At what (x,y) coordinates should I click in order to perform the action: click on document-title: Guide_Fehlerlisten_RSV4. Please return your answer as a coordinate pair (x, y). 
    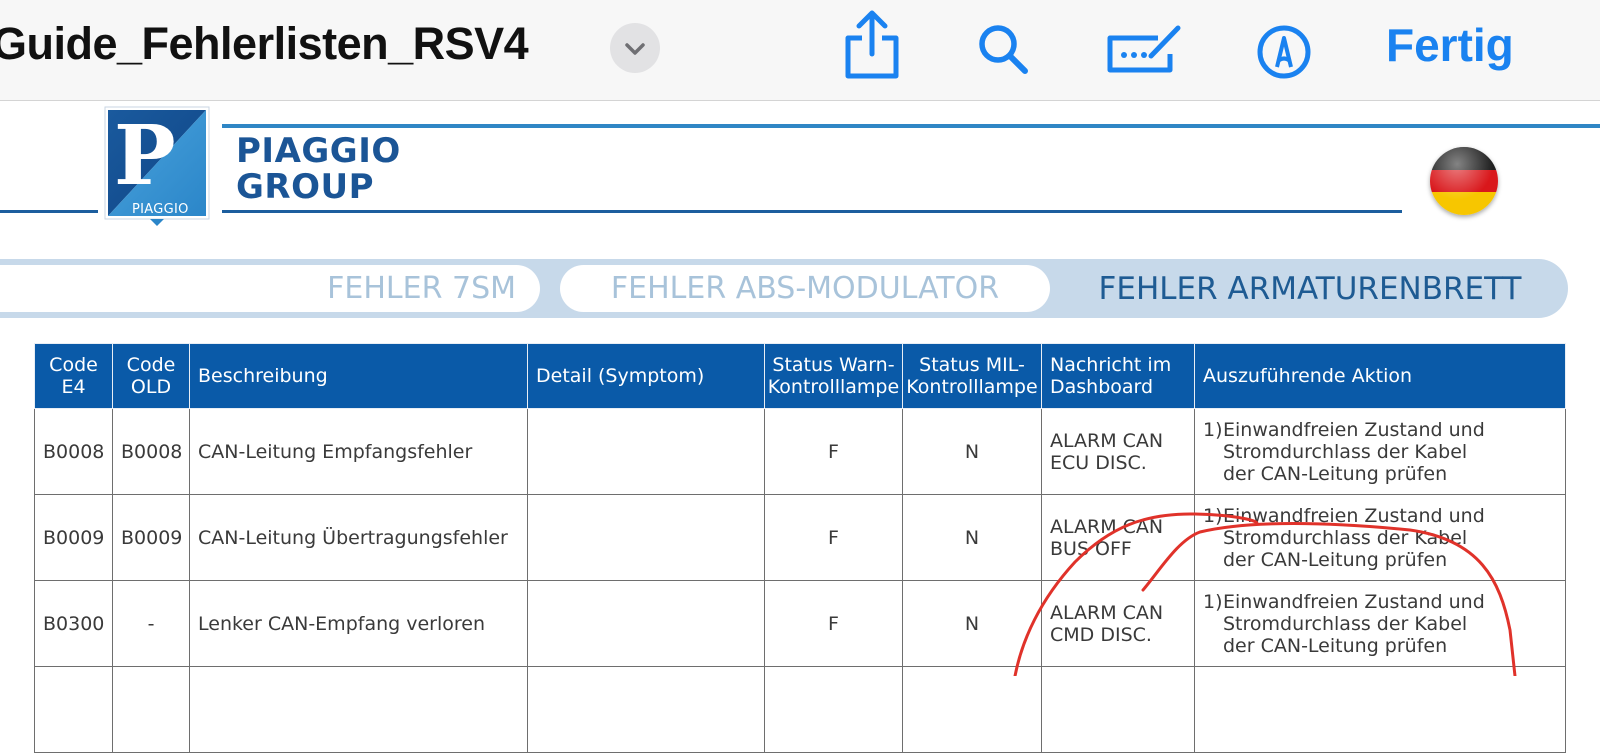
    Looking at the image, I should click on (264, 44).